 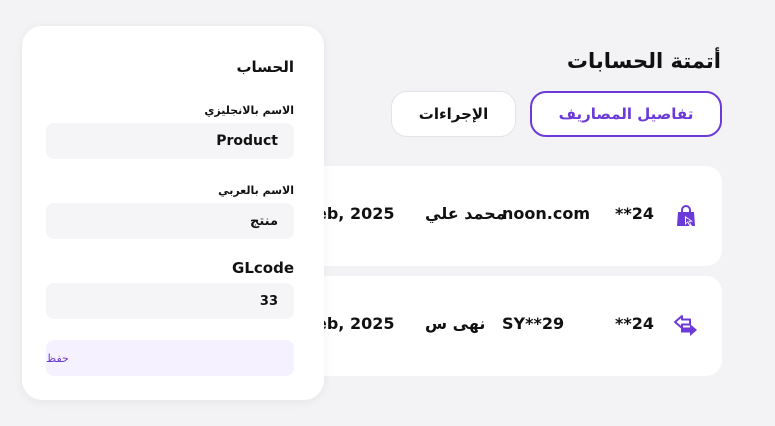 I want to click on tab-actions: الإجراءات, so click(x=453, y=114).